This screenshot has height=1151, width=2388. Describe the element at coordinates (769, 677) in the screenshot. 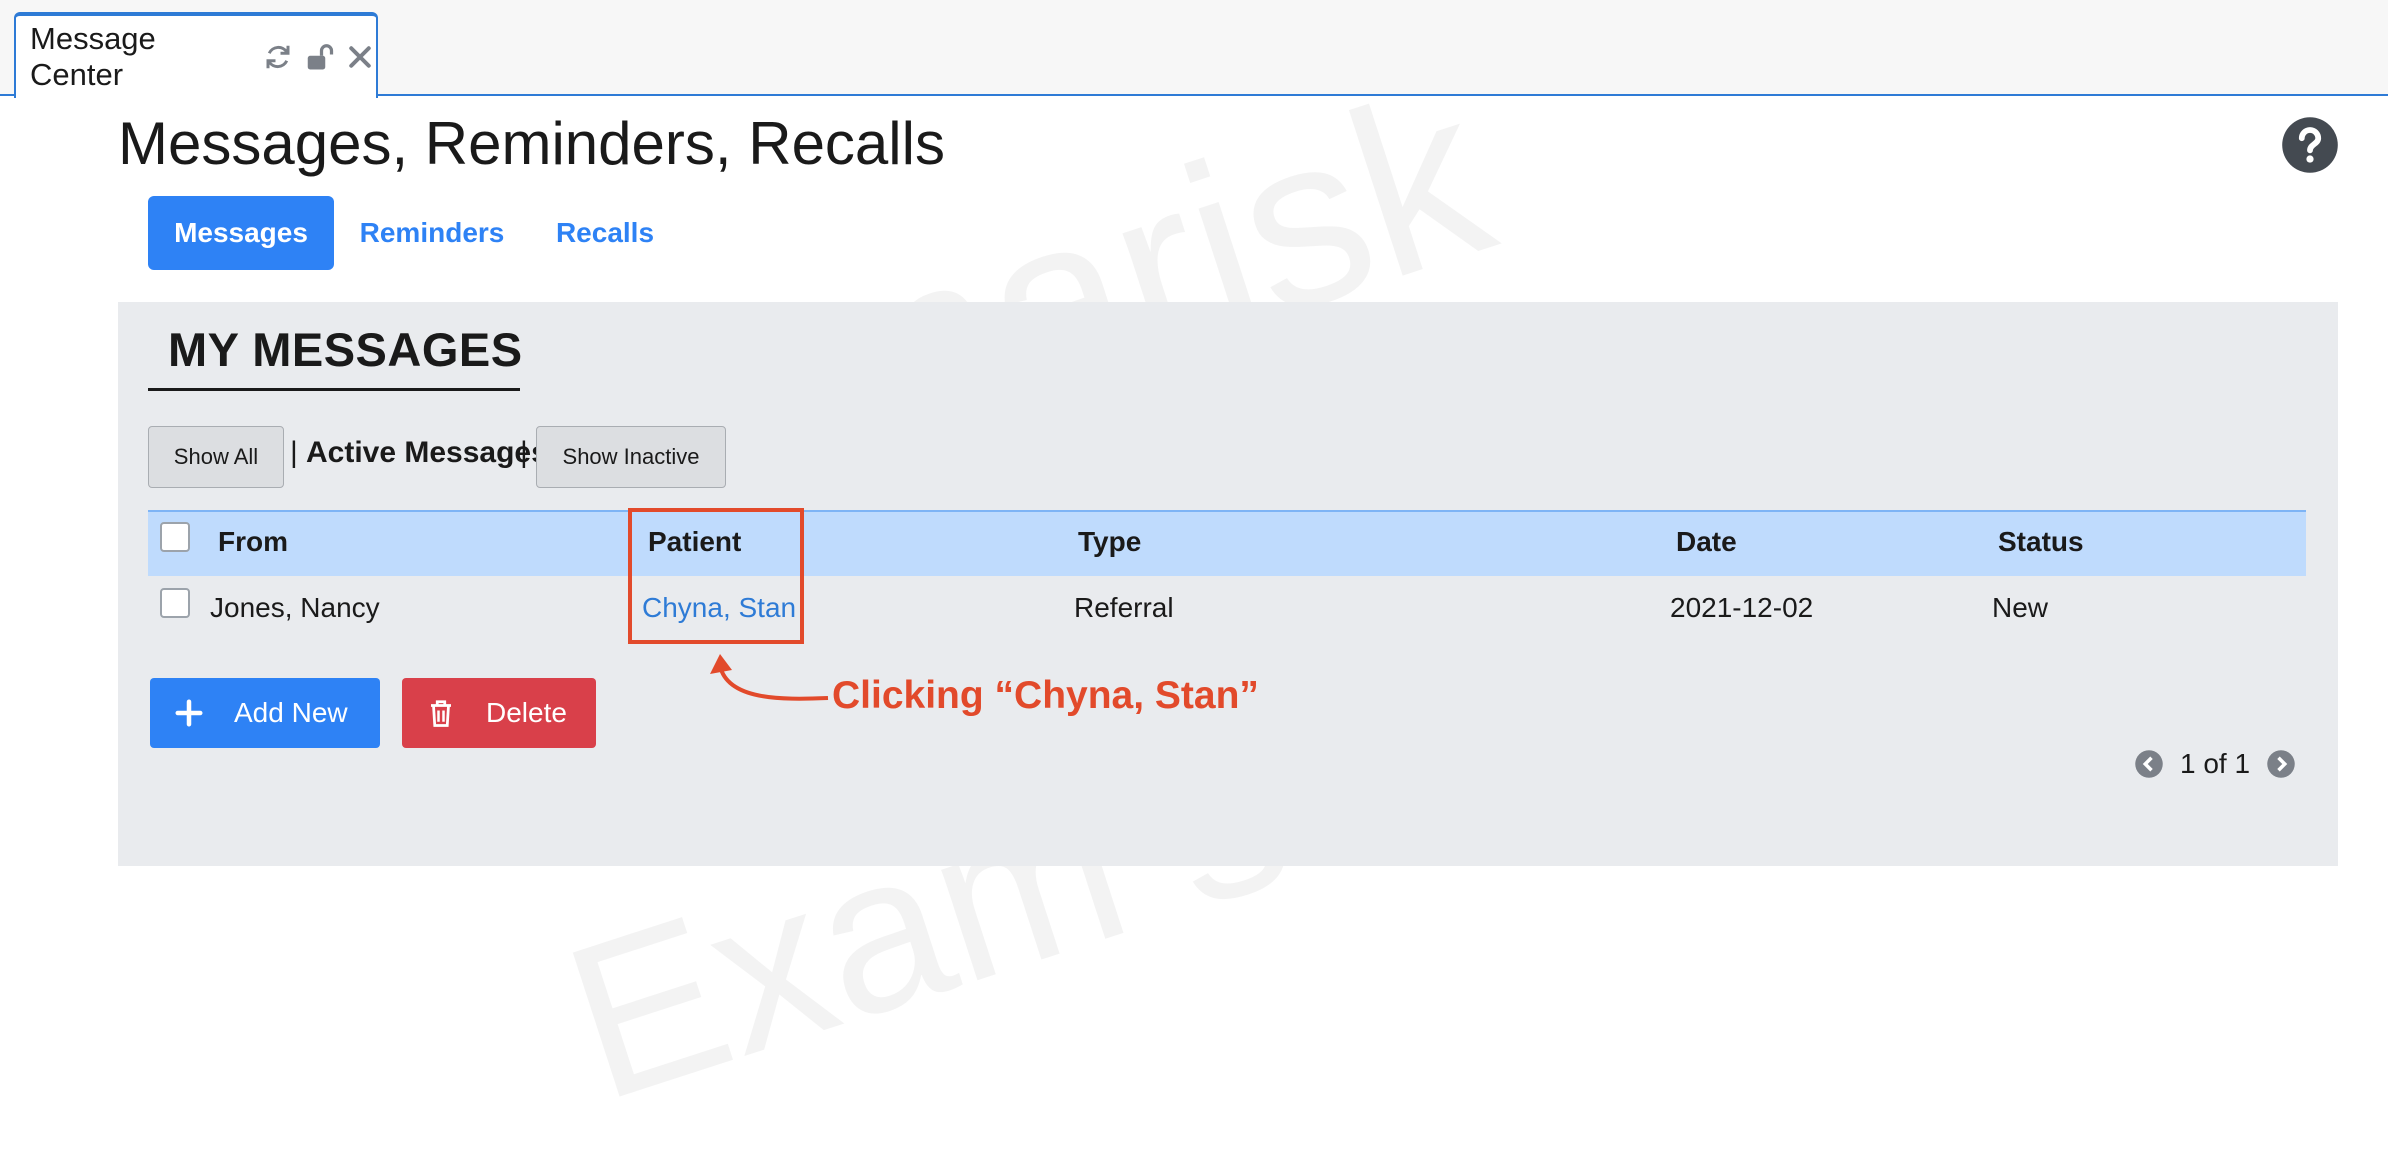

I see `annotation-arrow` at that location.